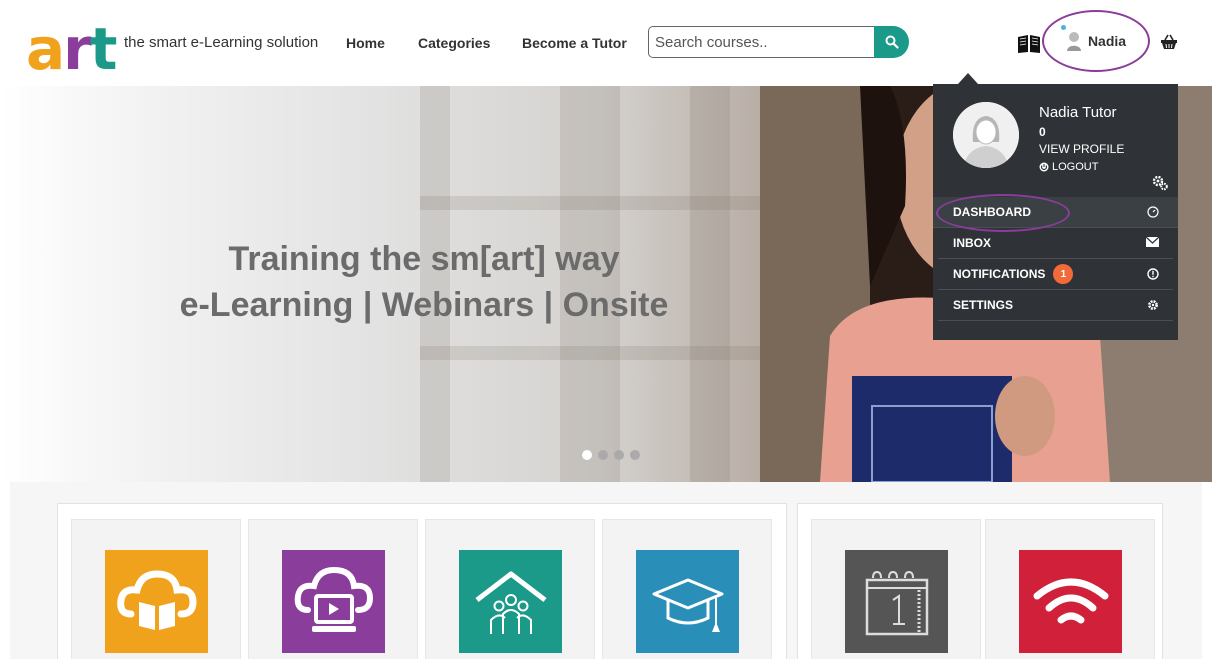 Image resolution: width=1212 pixels, height=659 pixels. What do you see at coordinates (1044, 167) in the screenshot?
I see `power-icon` at bounding box center [1044, 167].